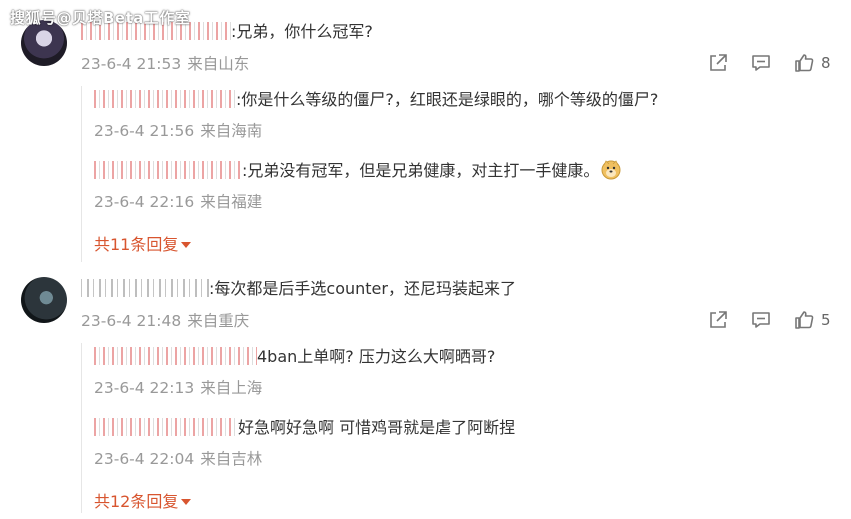 This screenshot has width=851, height=519. I want to click on reply-location: 来自上海, so click(231, 388).